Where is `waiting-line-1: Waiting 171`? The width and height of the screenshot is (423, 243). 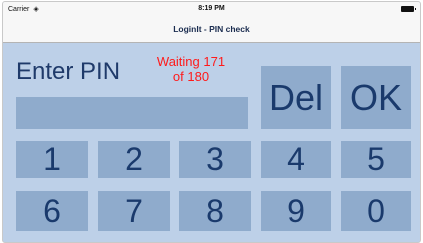 waiting-line-1: Waiting 171 is located at coordinates (191, 61).